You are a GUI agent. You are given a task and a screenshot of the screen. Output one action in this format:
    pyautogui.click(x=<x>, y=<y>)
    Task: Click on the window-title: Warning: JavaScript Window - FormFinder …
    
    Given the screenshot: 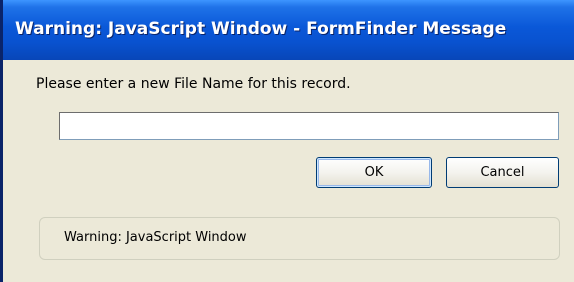 What is the action you would take?
    pyautogui.click(x=261, y=29)
    